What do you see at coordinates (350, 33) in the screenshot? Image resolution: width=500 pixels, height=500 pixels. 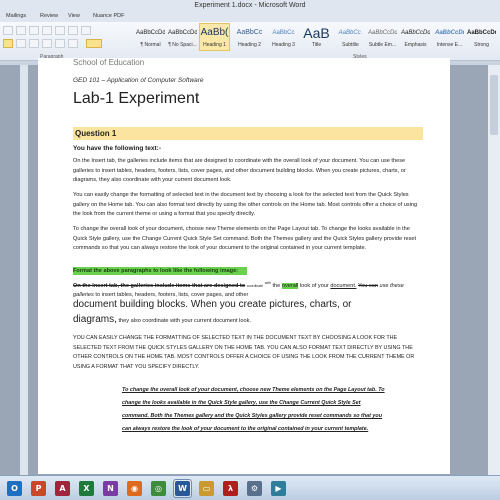 I see `style-sample: AaBbCc.` at bounding box center [350, 33].